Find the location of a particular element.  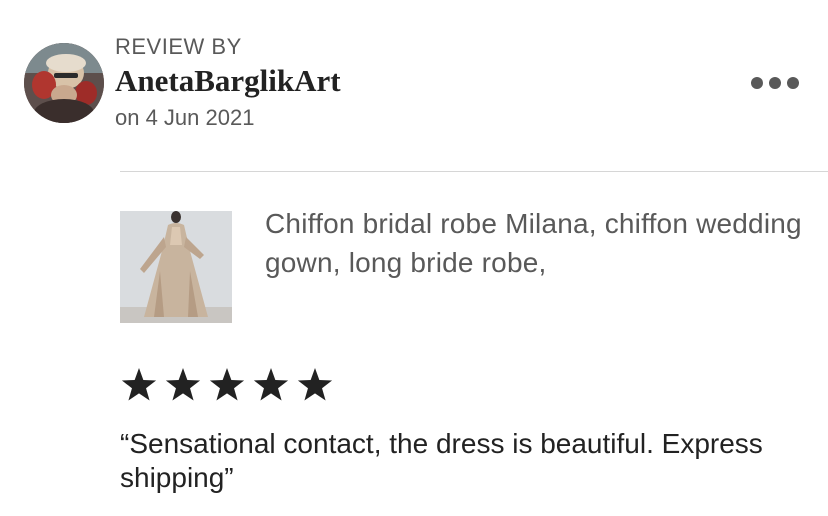

more-options-button is located at coordinates (775, 83).